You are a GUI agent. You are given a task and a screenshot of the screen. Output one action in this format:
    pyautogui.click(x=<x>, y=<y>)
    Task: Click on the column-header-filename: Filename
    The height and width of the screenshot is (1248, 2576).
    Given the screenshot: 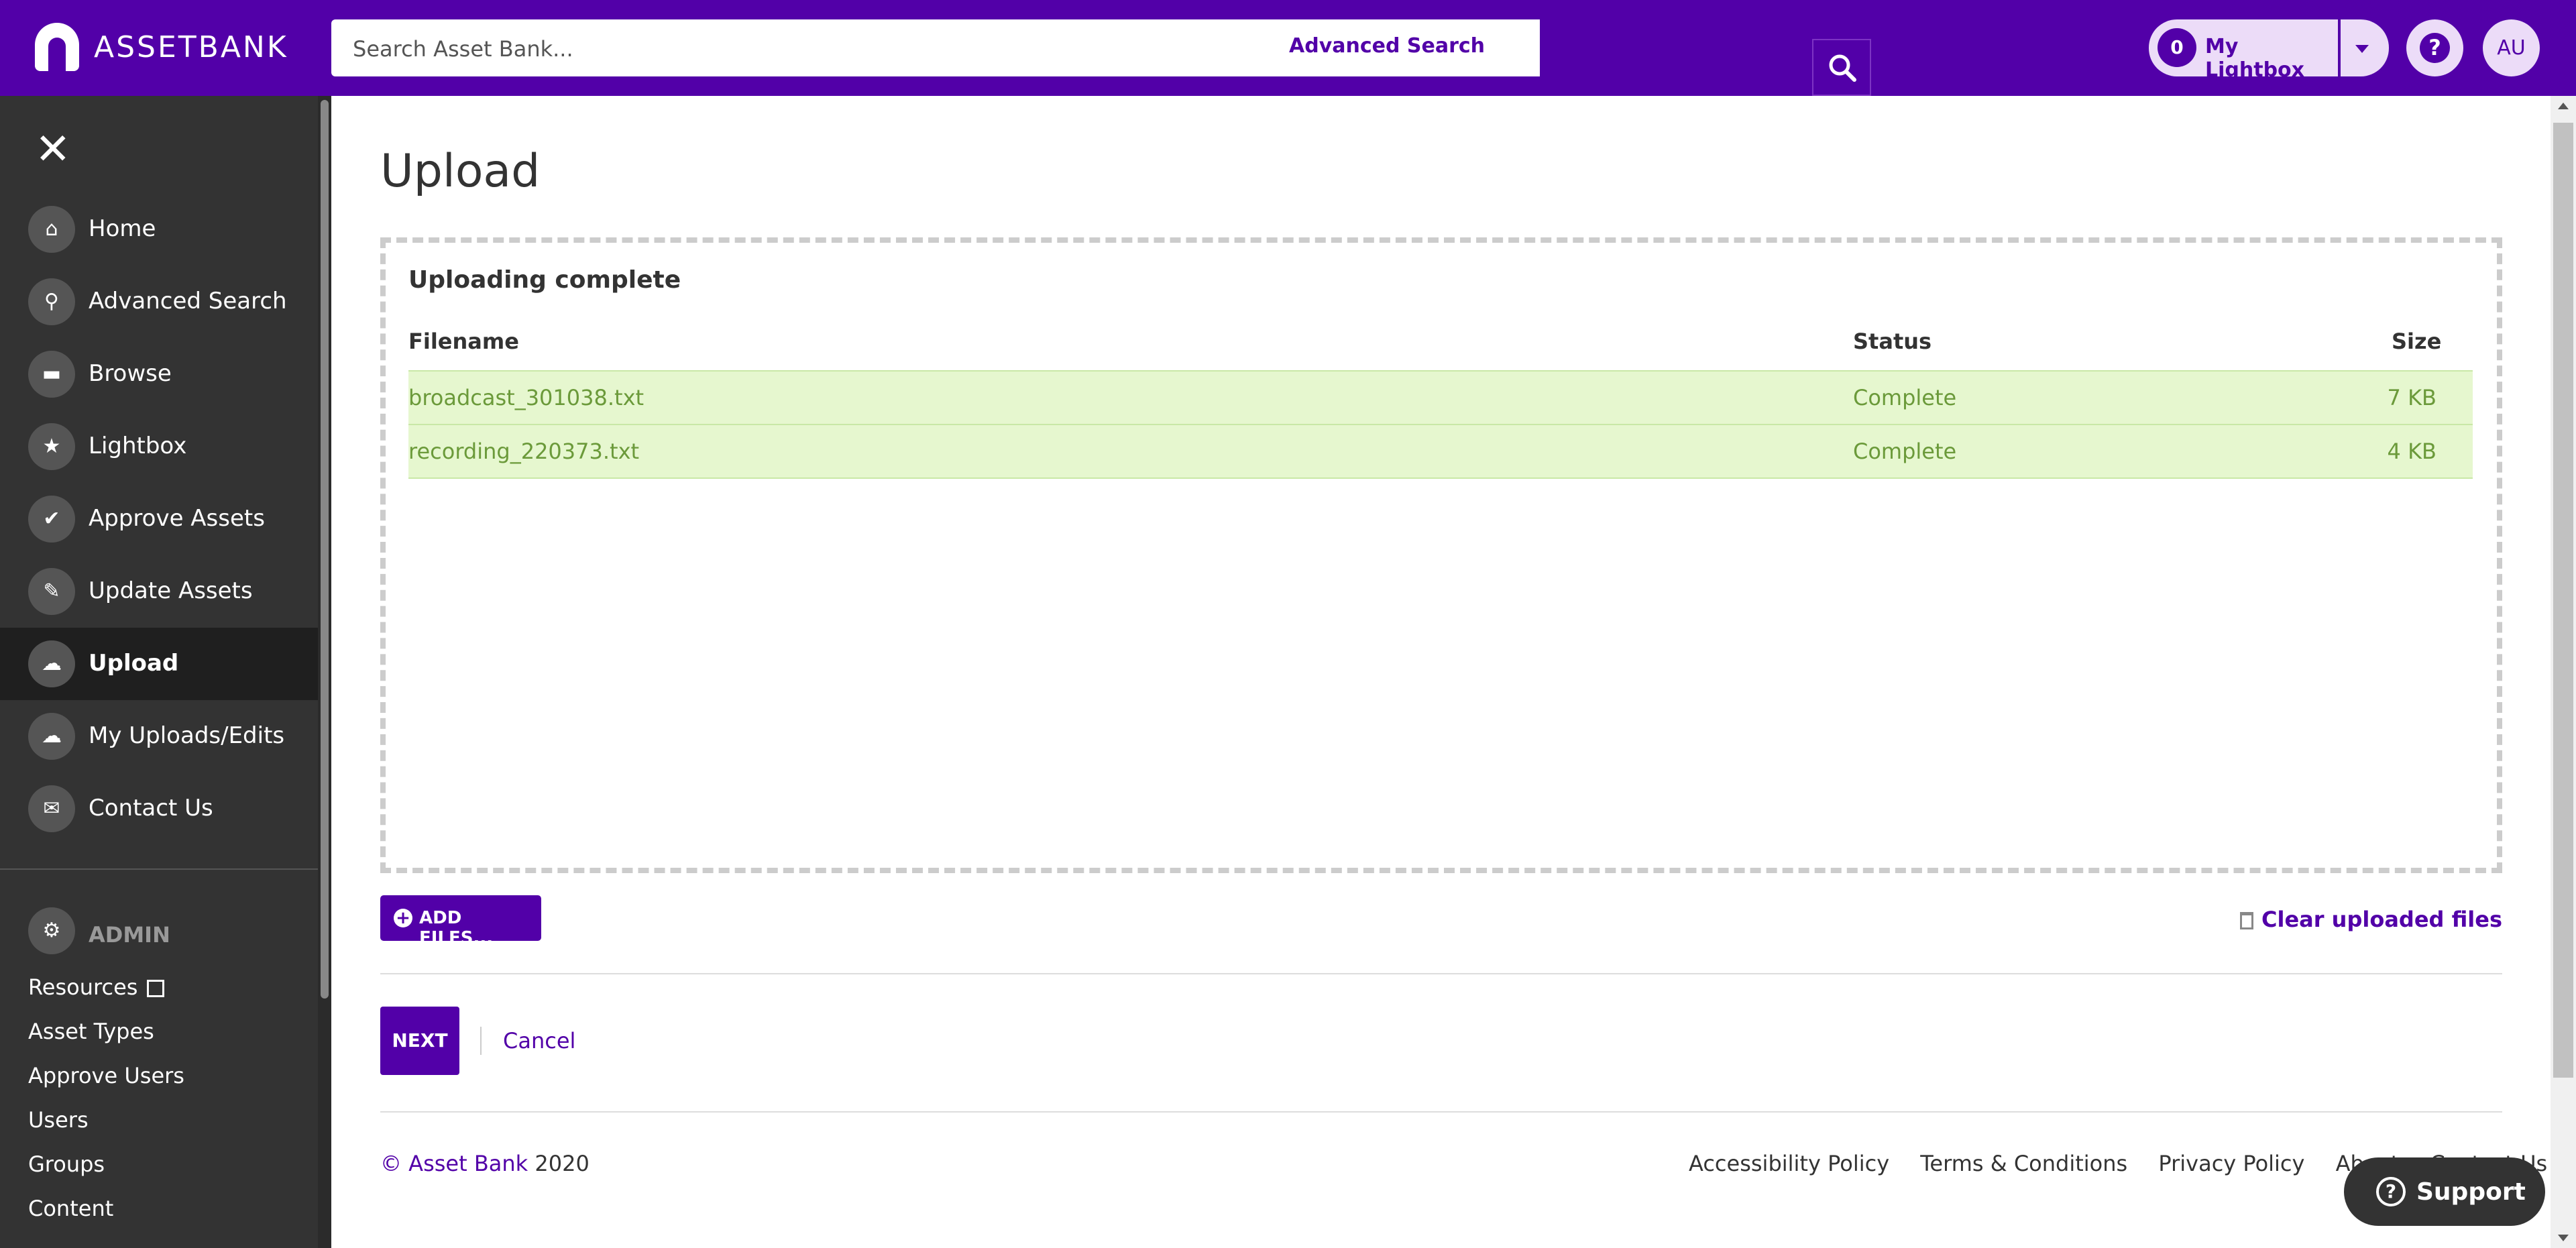 What is the action you would take?
    pyautogui.click(x=463, y=341)
    